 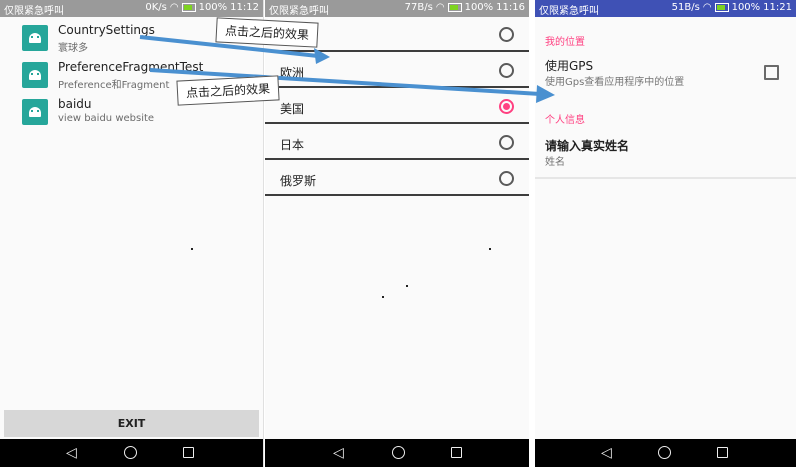 What do you see at coordinates (685, 7) in the screenshot?
I see `network-speed: 51B/s` at bounding box center [685, 7].